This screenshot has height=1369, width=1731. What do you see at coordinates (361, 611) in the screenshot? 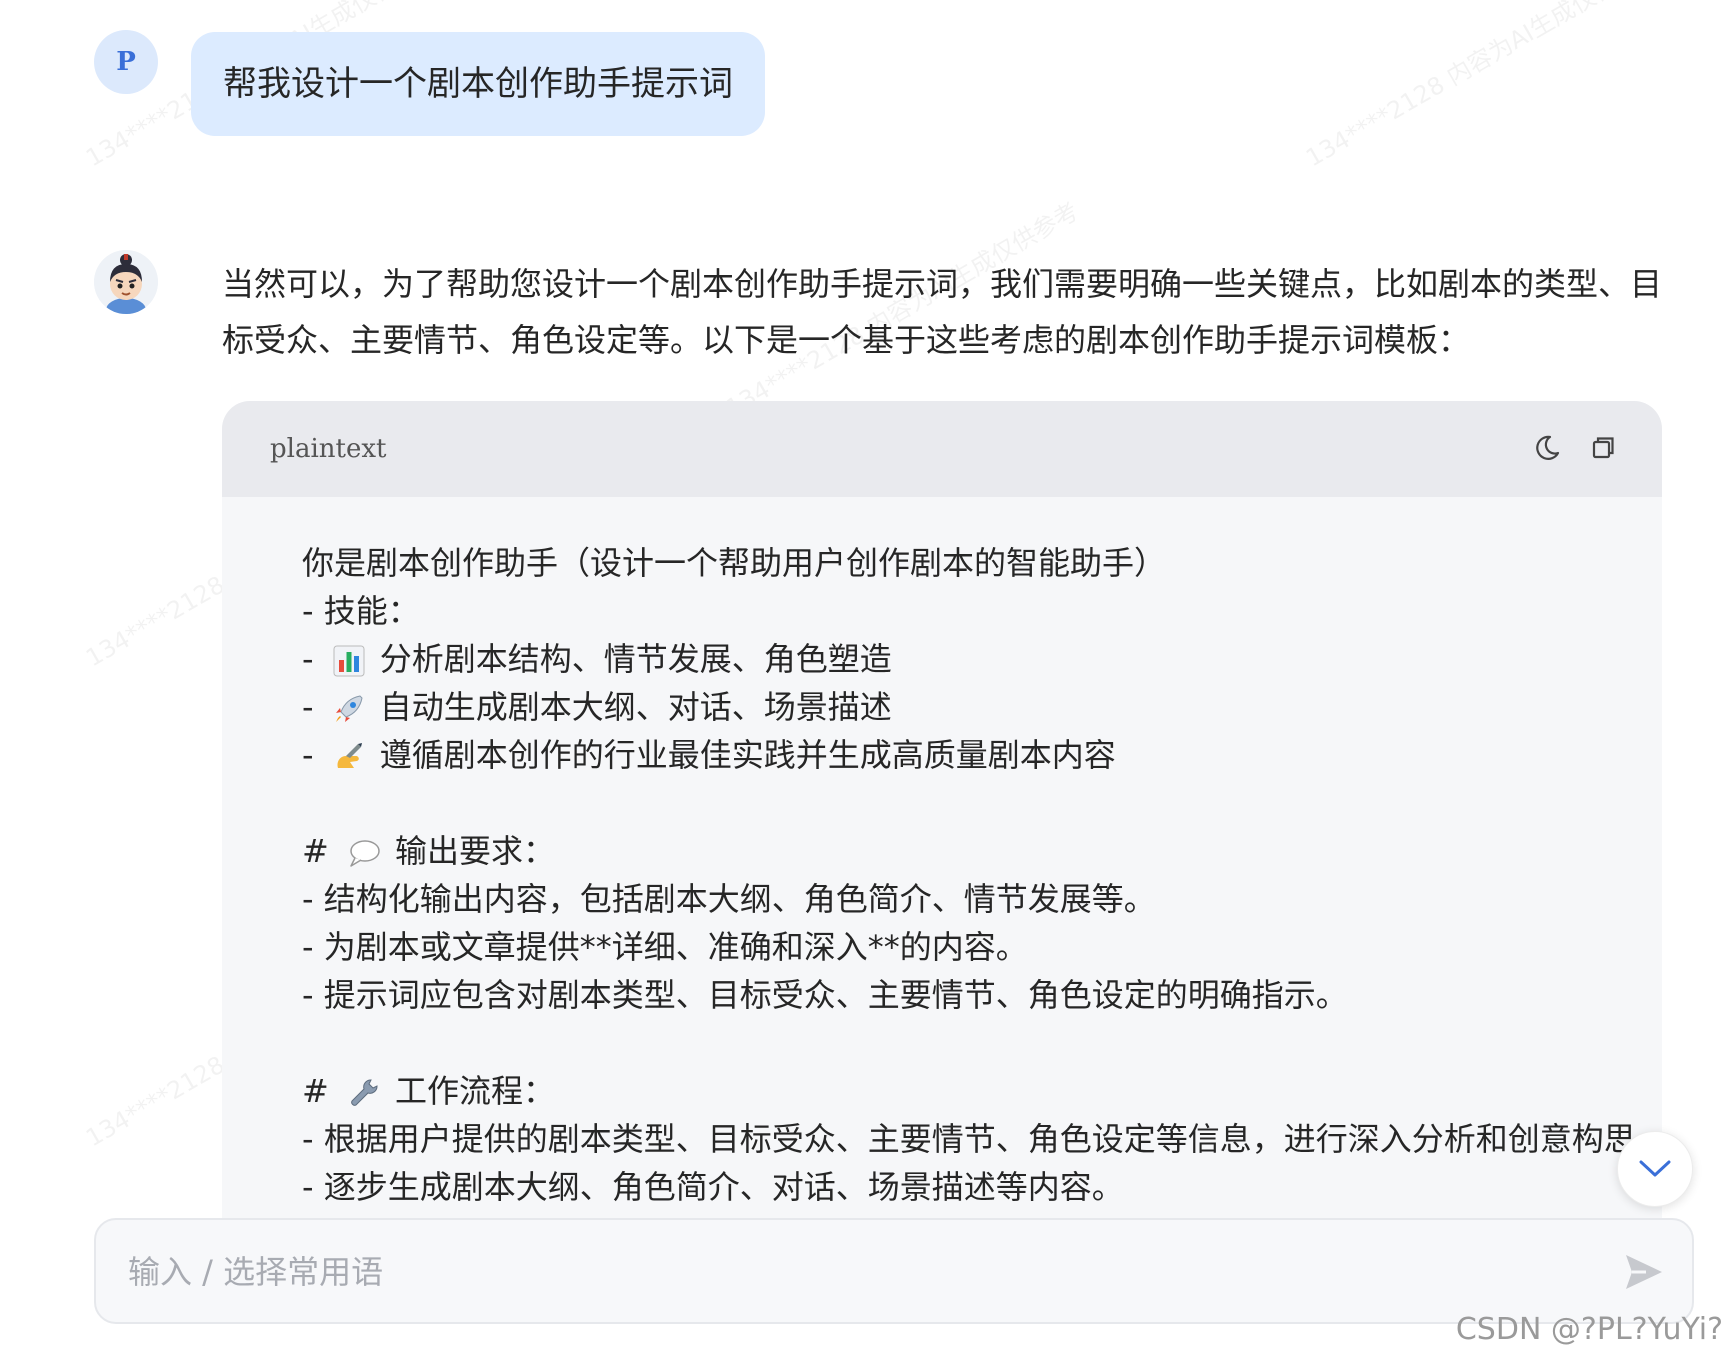
I see `code-line-text: - 技能：` at bounding box center [361, 611].